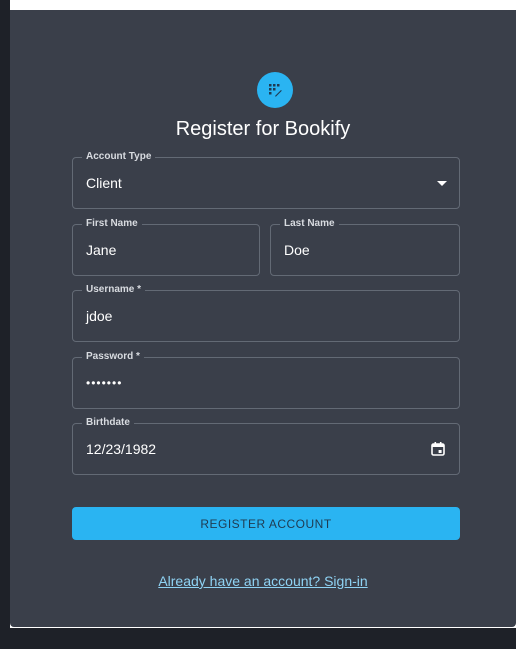 The width and height of the screenshot is (516, 649). I want to click on last-name-field: Last Name Doe, so click(365, 247).